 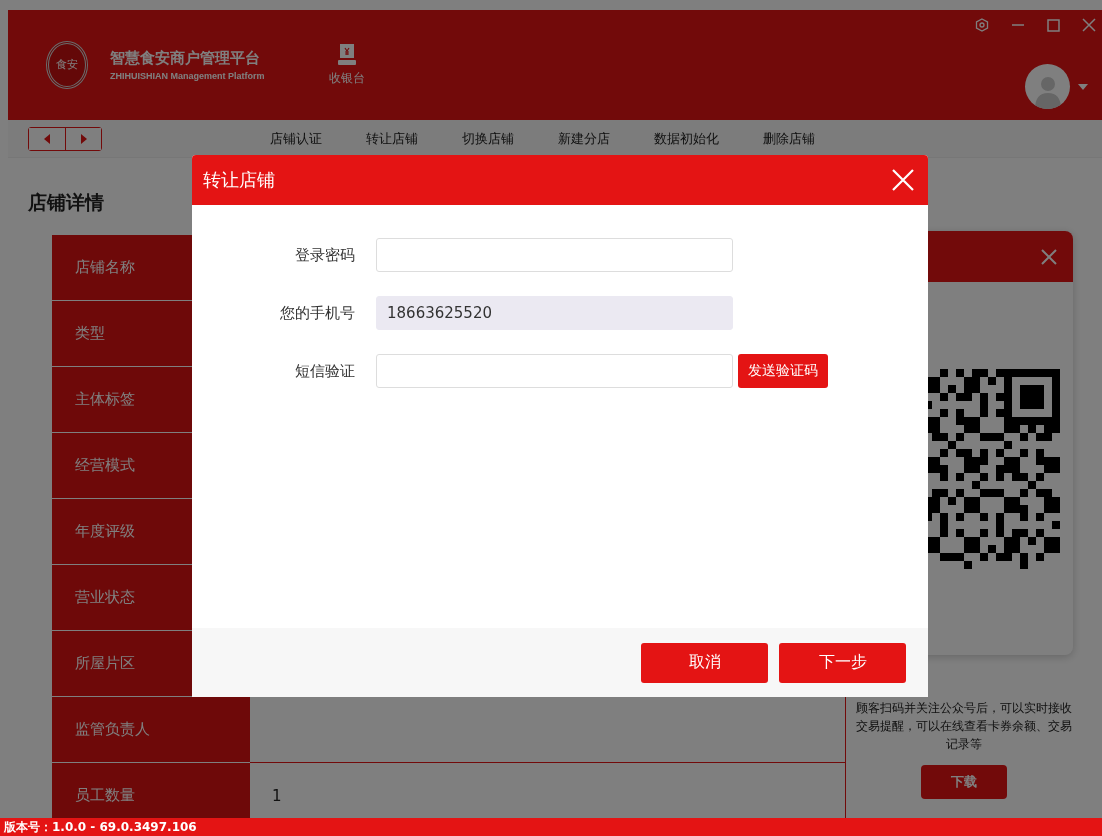 I want to click on download-button: 下载, so click(x=964, y=782).